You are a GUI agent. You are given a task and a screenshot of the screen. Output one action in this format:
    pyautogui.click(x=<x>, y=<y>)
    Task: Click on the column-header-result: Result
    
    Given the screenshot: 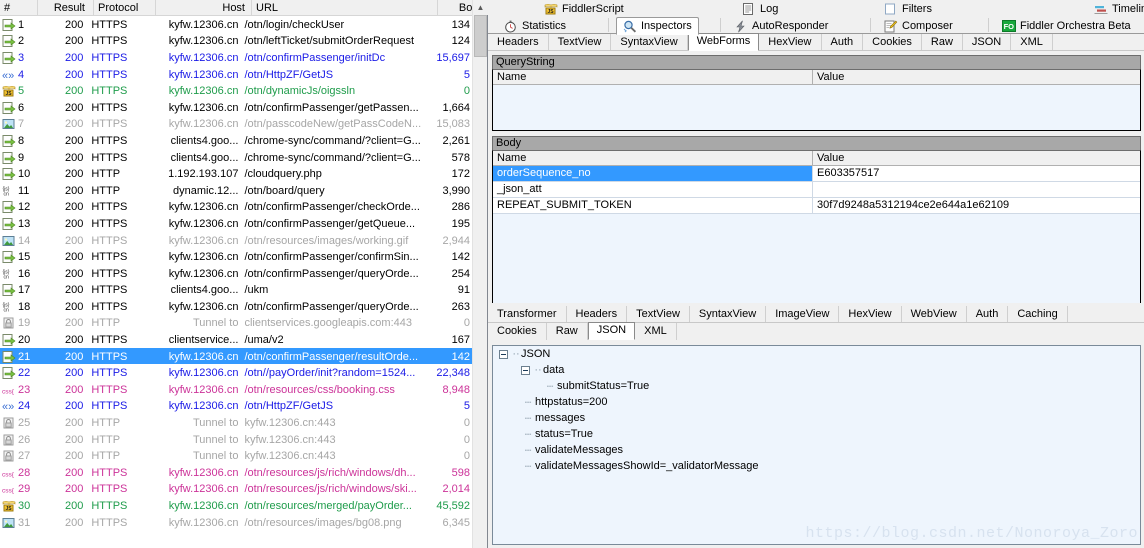 What is the action you would take?
    pyautogui.click(x=66, y=7)
    